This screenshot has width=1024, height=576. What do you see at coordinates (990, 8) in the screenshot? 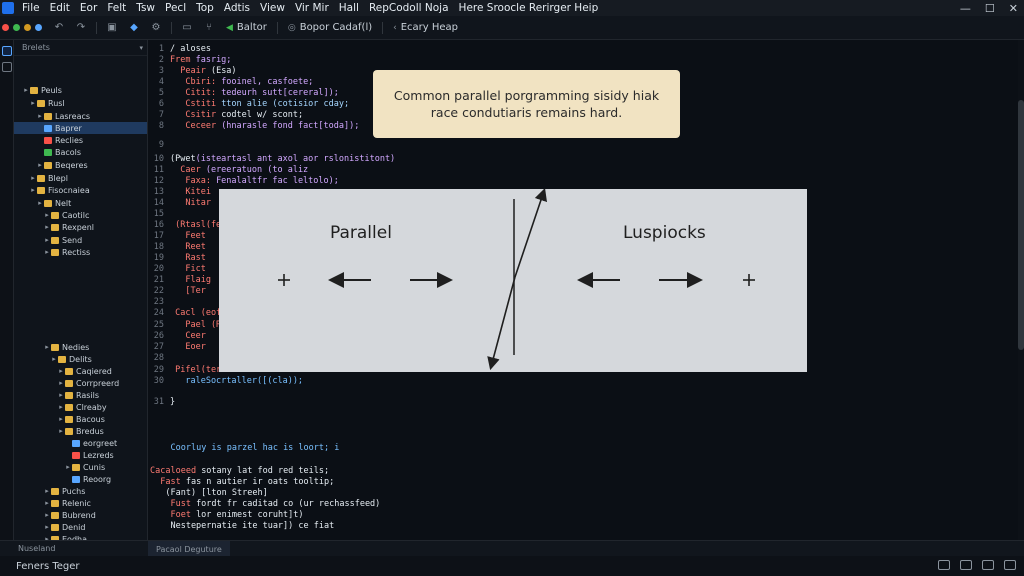
I see `maximize-icon: ☐` at bounding box center [990, 8].